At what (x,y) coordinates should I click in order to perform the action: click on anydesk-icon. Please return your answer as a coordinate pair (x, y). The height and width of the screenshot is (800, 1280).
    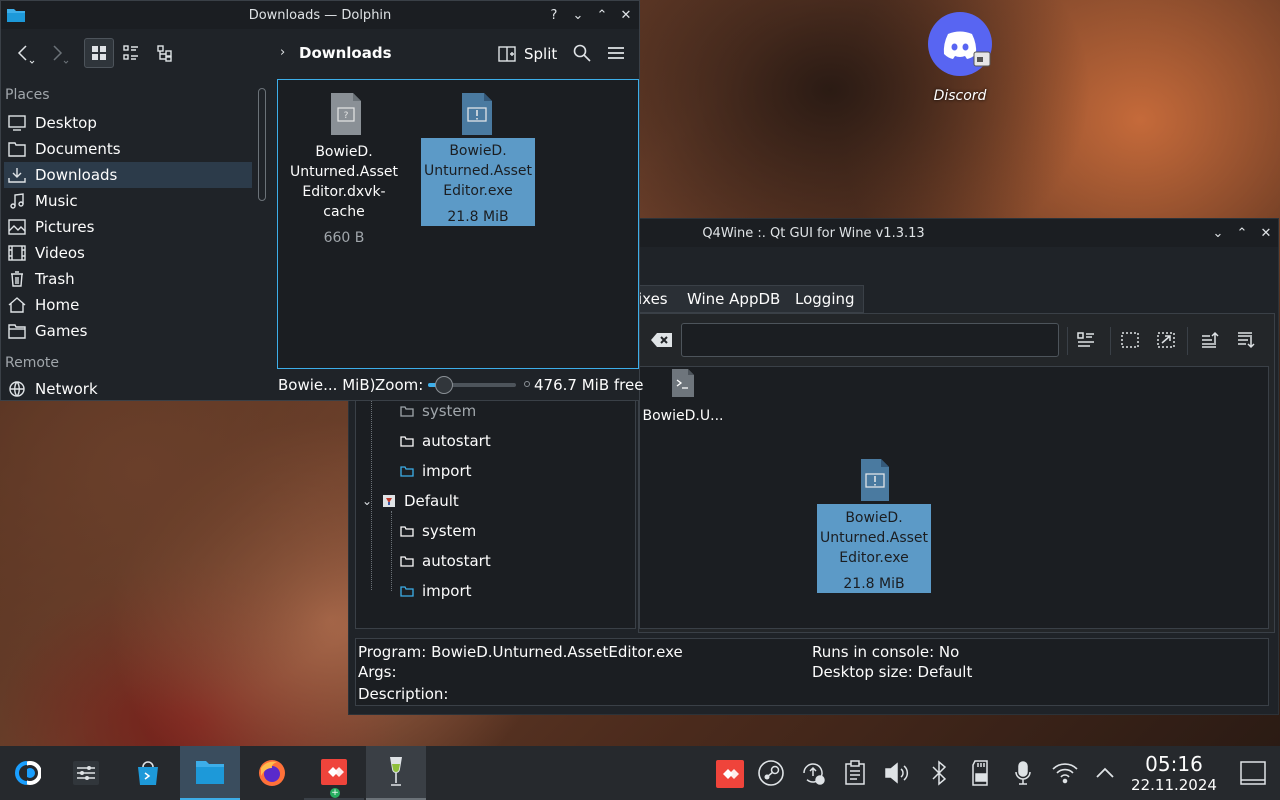
    Looking at the image, I should click on (730, 774).